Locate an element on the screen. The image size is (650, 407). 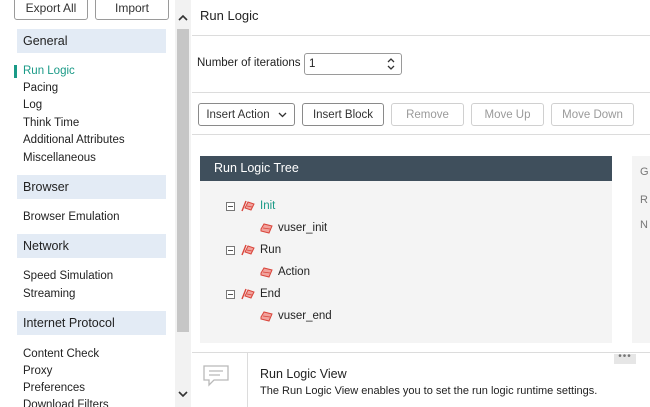
tree-node-label: End is located at coordinates (270, 294).